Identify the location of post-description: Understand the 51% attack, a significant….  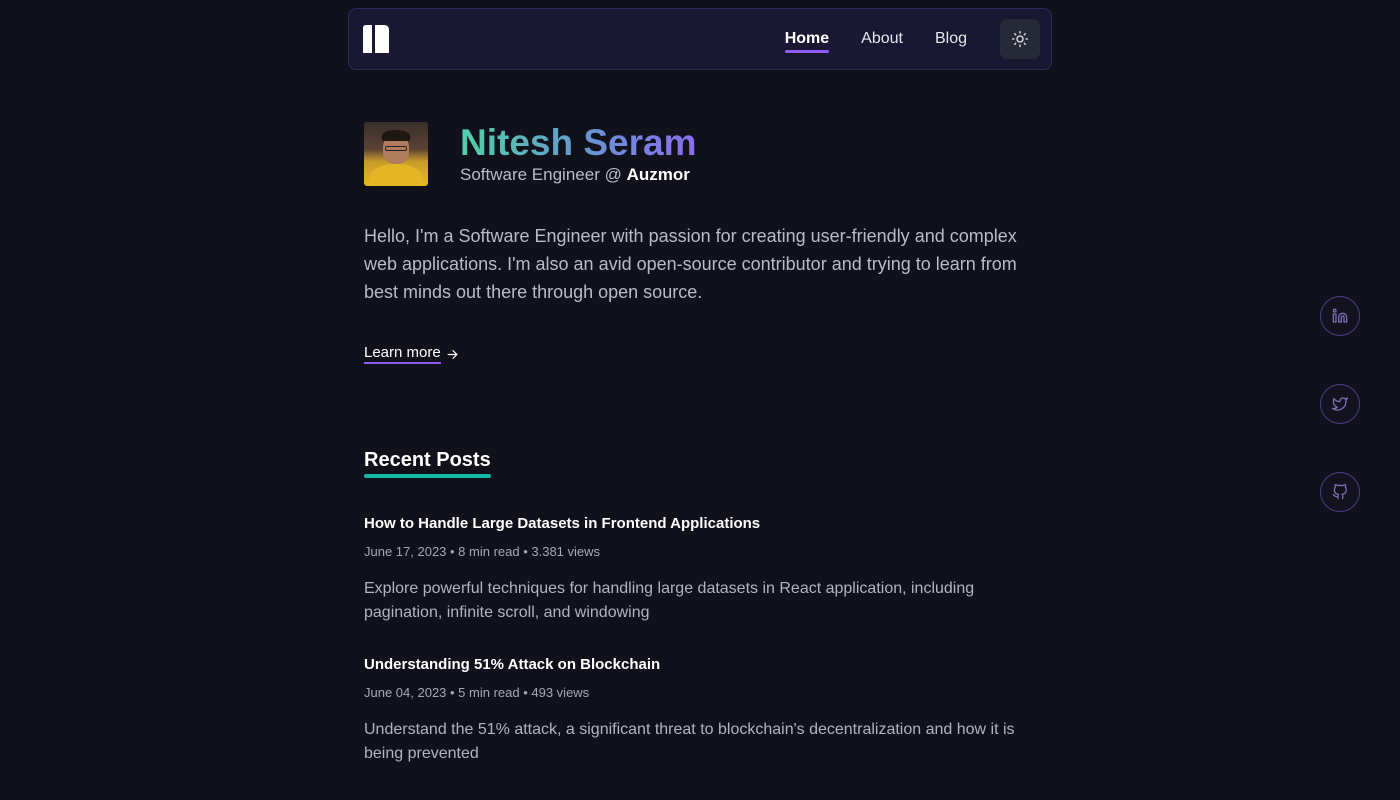
(689, 741).